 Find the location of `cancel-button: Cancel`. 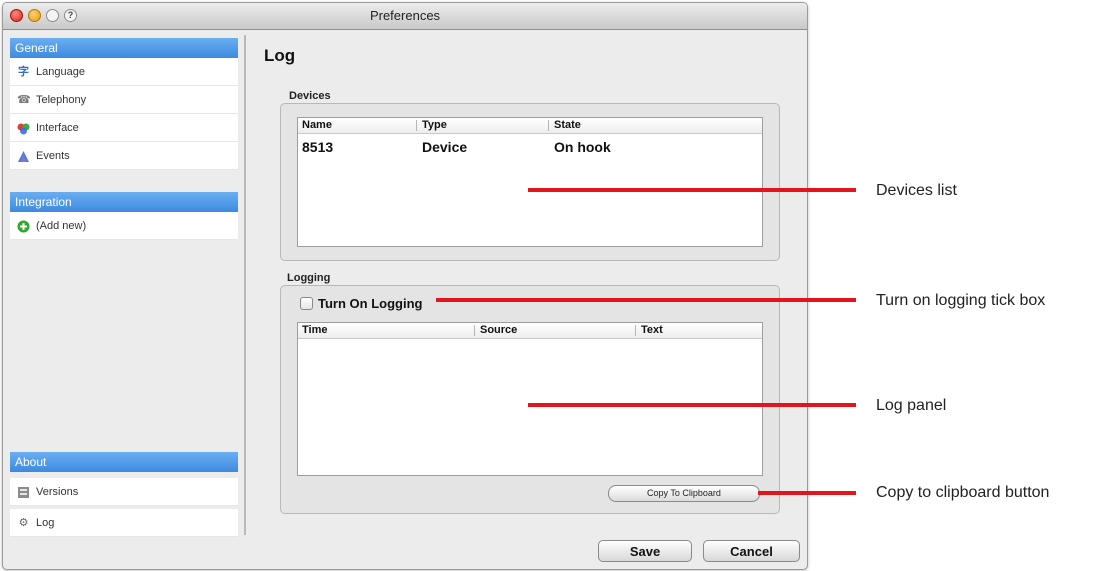

cancel-button: Cancel is located at coordinates (751, 551).